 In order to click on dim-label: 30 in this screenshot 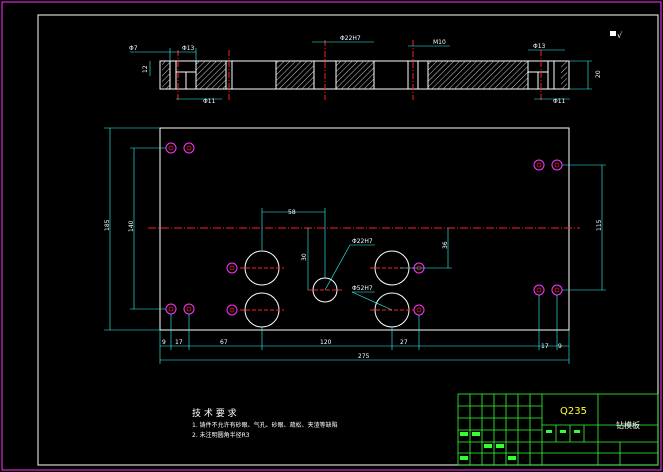, I will do `click(304, 257)`.